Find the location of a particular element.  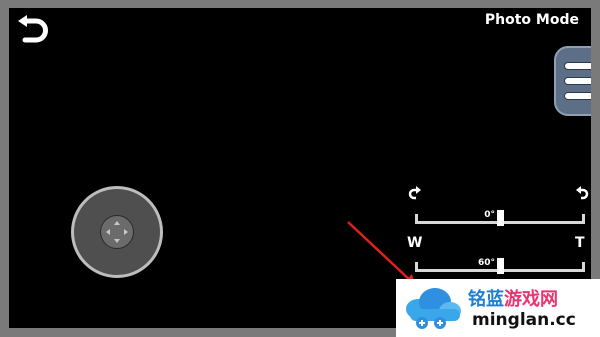

watermark-title-part2: 游戏网 is located at coordinates (531, 299).